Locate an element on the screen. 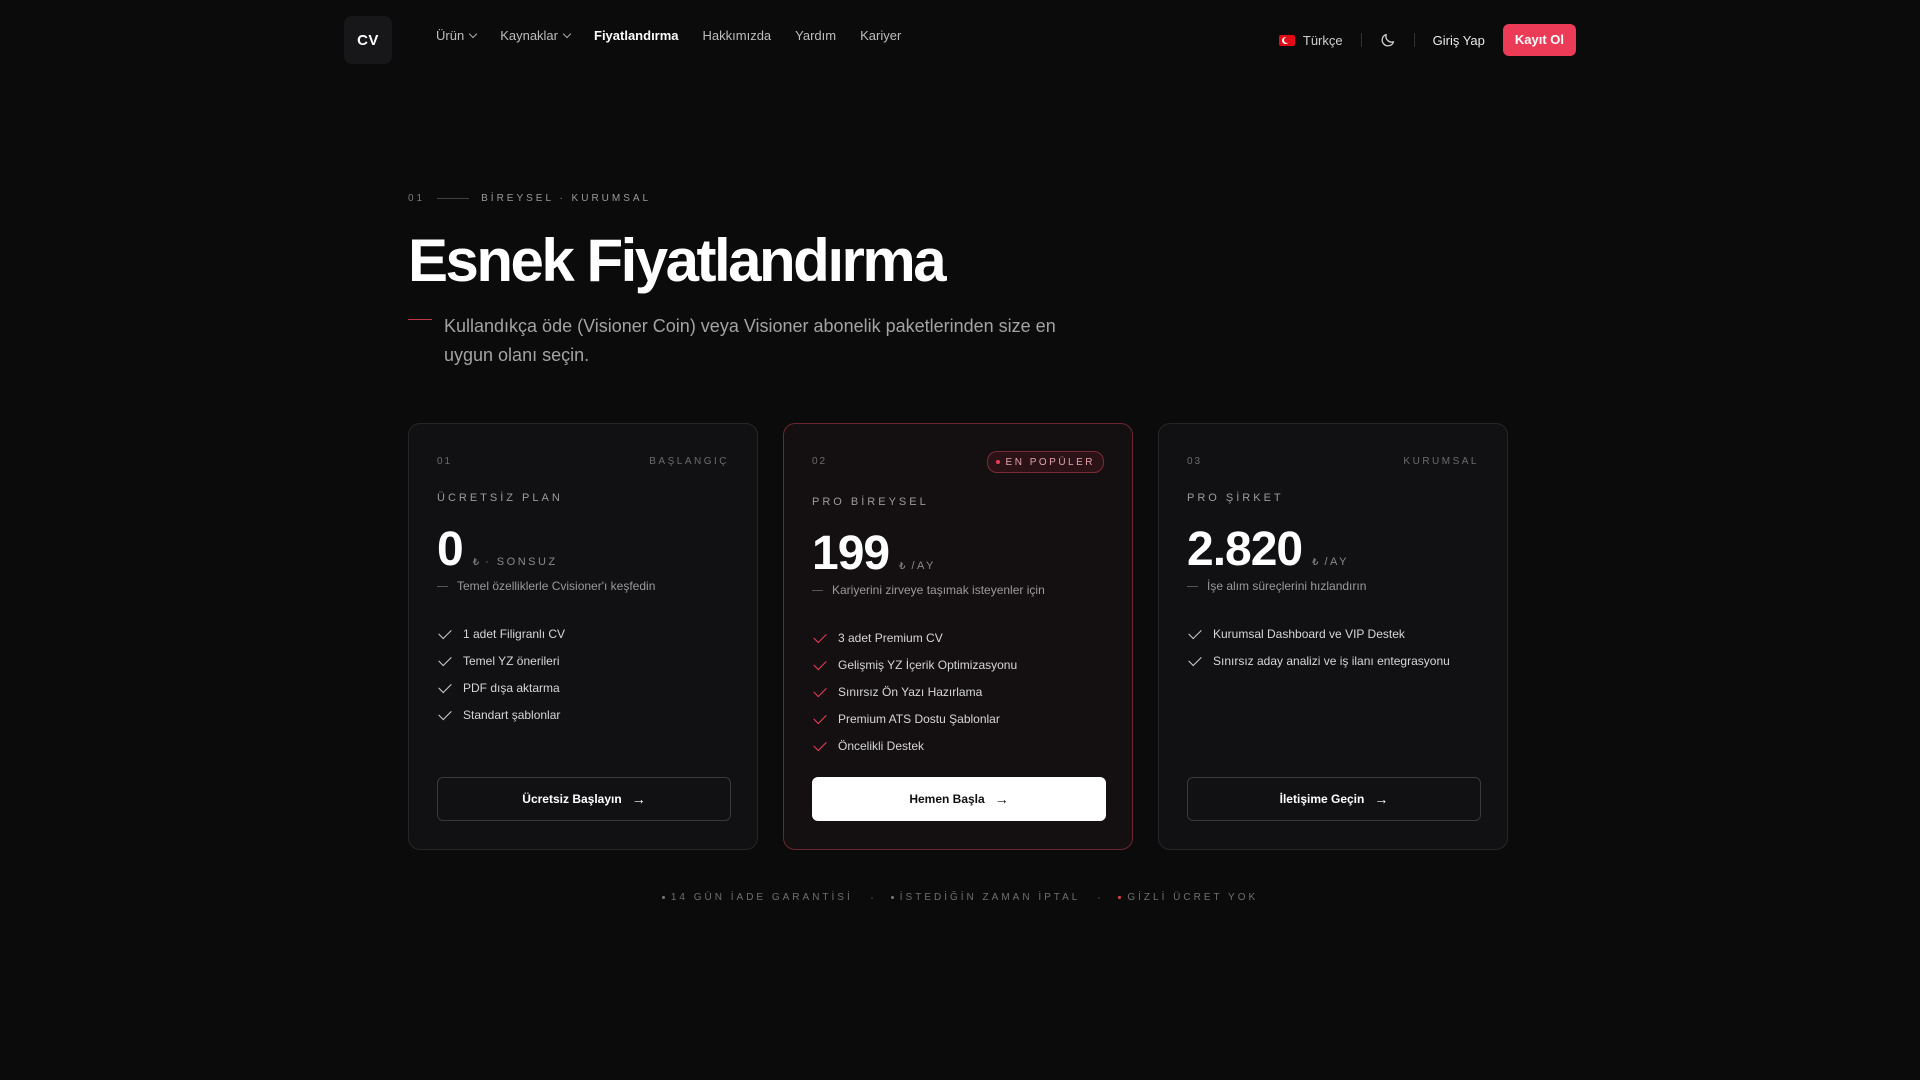  nav-link-yardim: Yardım is located at coordinates (815, 35).